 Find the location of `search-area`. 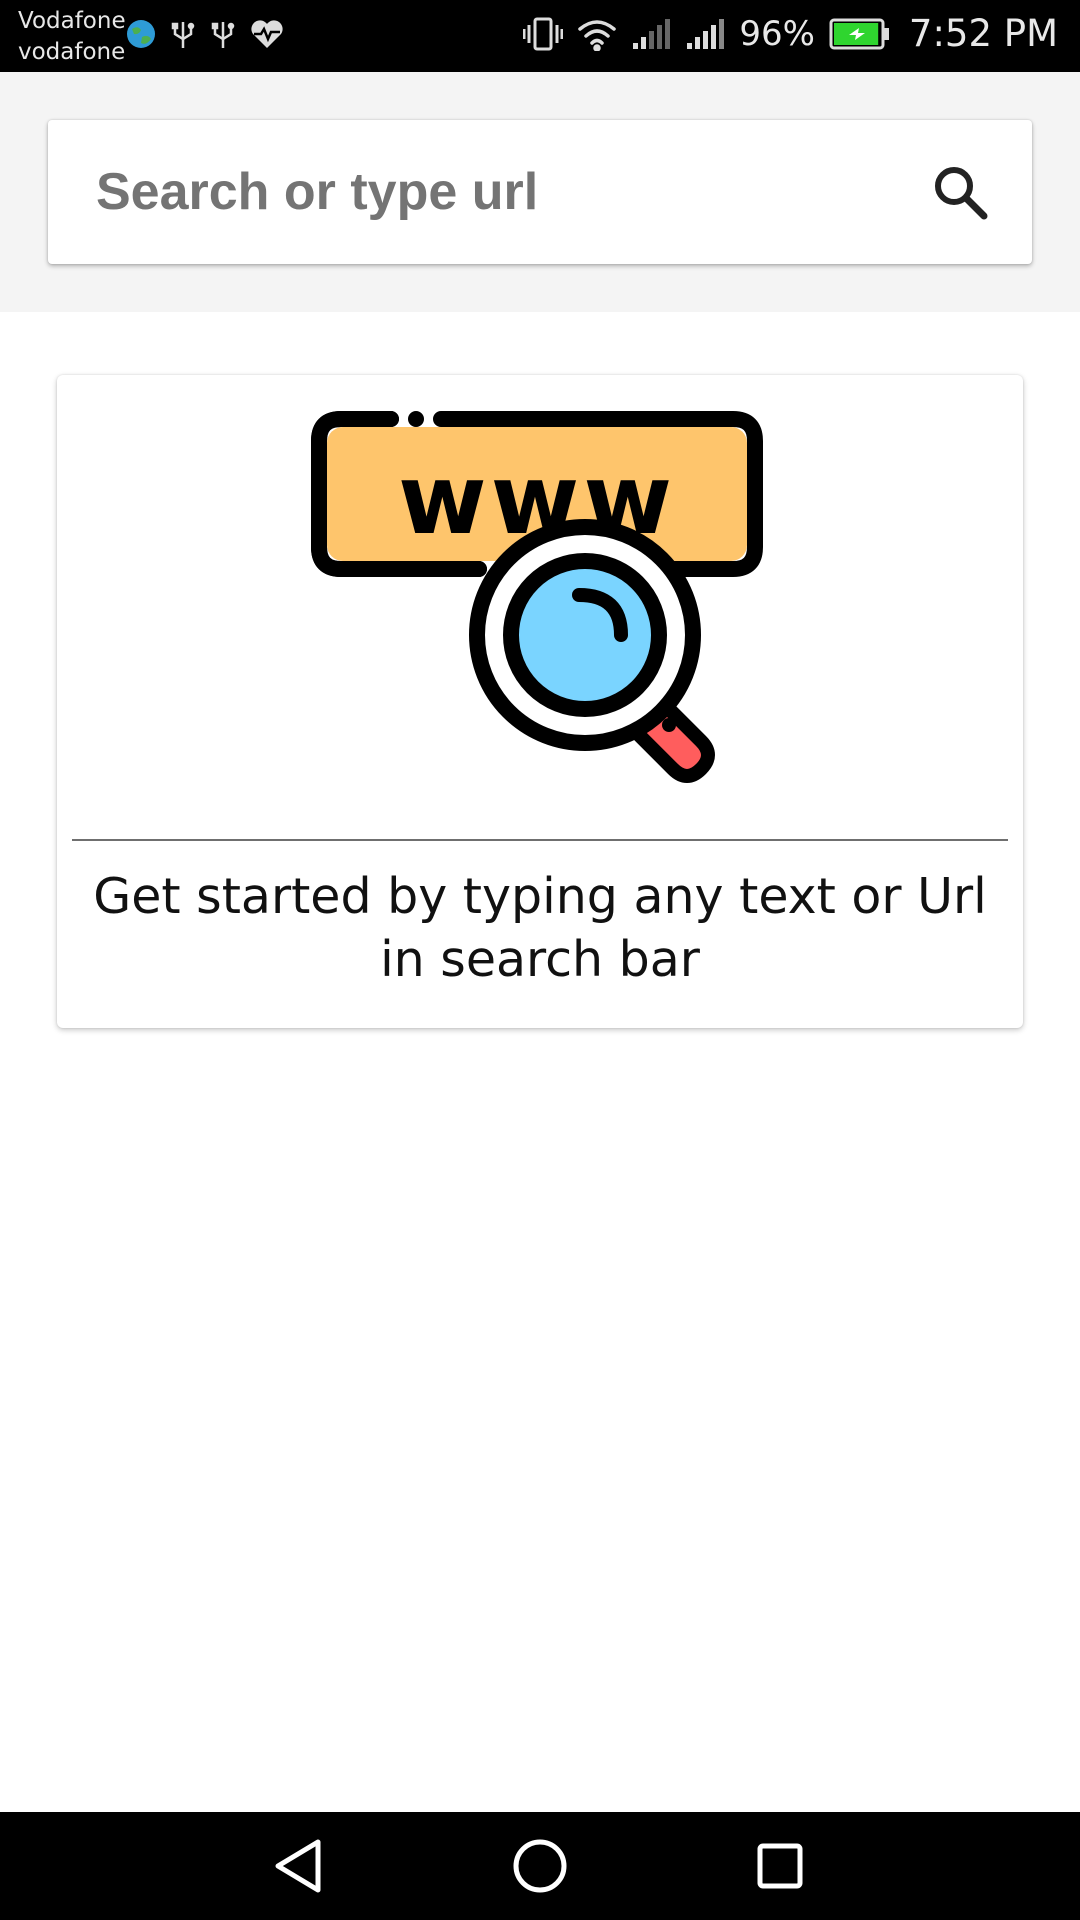

search-area is located at coordinates (540, 192).